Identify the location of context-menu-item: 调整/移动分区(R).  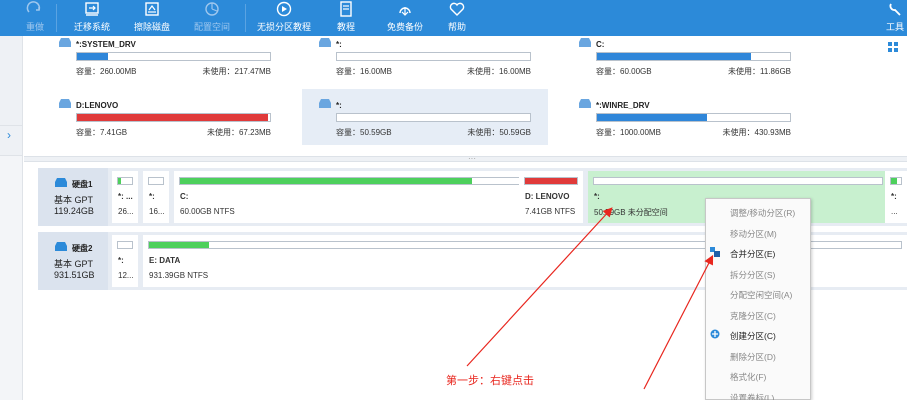
(758, 211).